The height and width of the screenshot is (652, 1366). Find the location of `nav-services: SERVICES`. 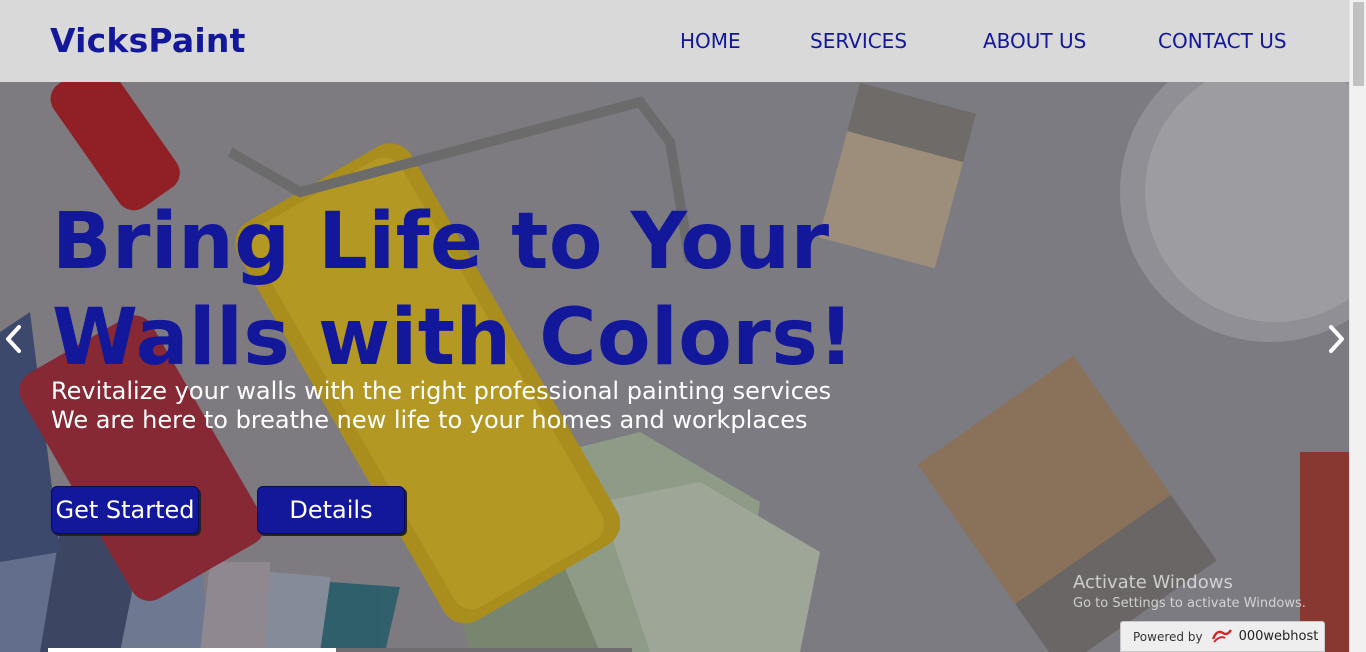

nav-services: SERVICES is located at coordinates (858, 41).